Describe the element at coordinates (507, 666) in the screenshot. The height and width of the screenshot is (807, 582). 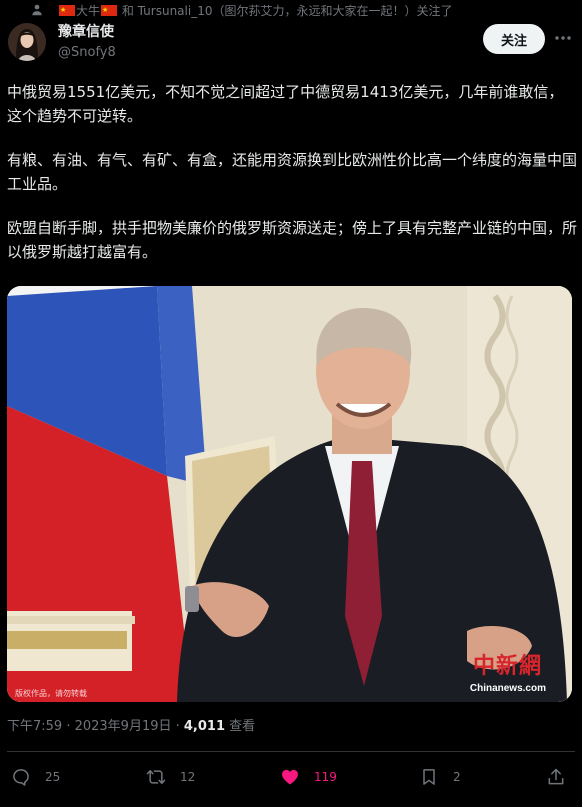
I see `chinanews-logo: 中新網` at that location.